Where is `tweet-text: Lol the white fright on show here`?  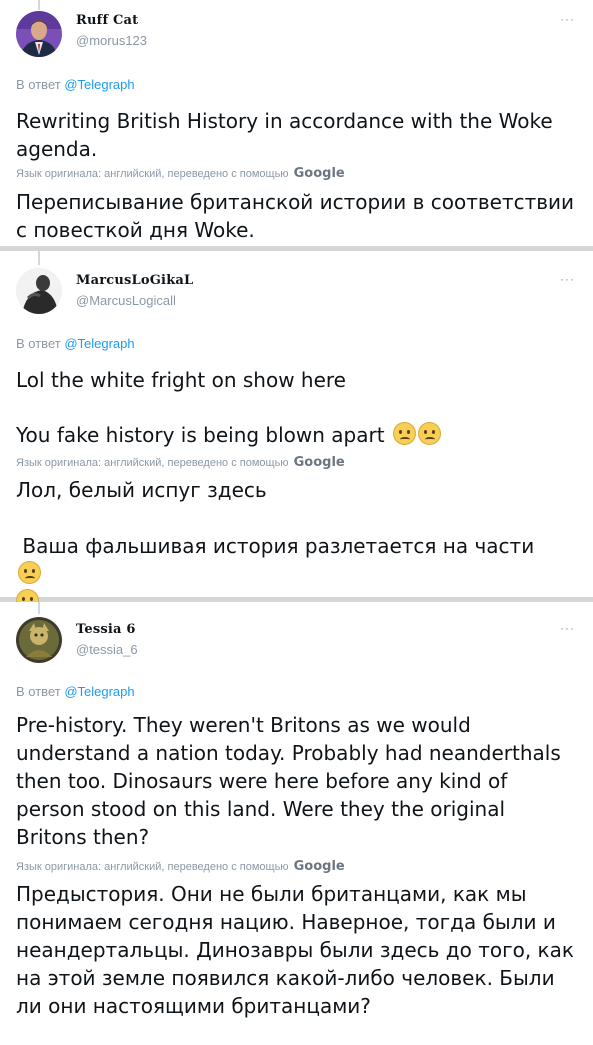 tweet-text: Lol the white fright on show here is located at coordinates (298, 380).